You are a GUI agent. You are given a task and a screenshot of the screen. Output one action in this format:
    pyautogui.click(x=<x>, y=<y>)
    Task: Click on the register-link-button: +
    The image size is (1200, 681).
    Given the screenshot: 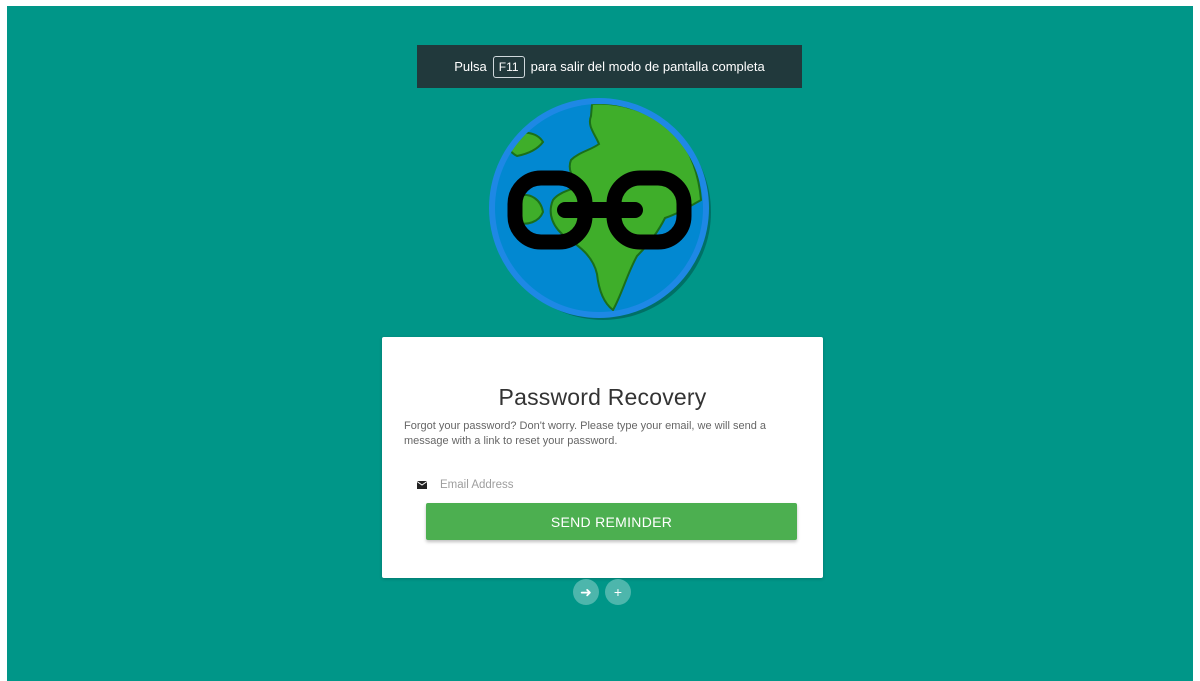 What is the action you would take?
    pyautogui.click(x=618, y=592)
    